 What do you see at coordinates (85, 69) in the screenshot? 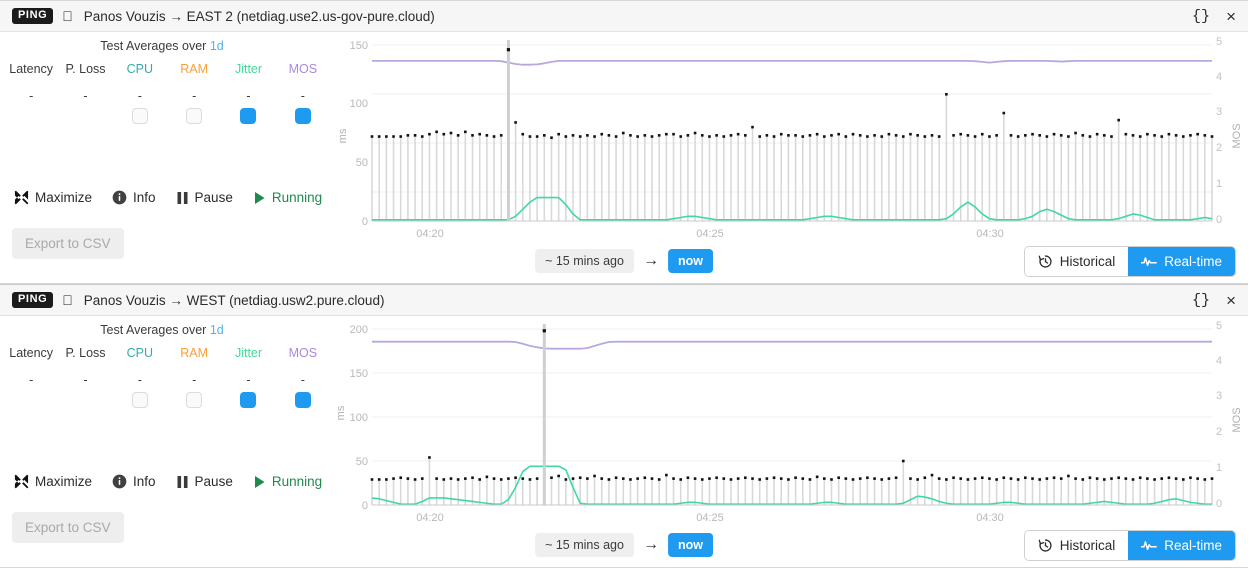
I see `stat-header-ploss: P. Loss` at bounding box center [85, 69].